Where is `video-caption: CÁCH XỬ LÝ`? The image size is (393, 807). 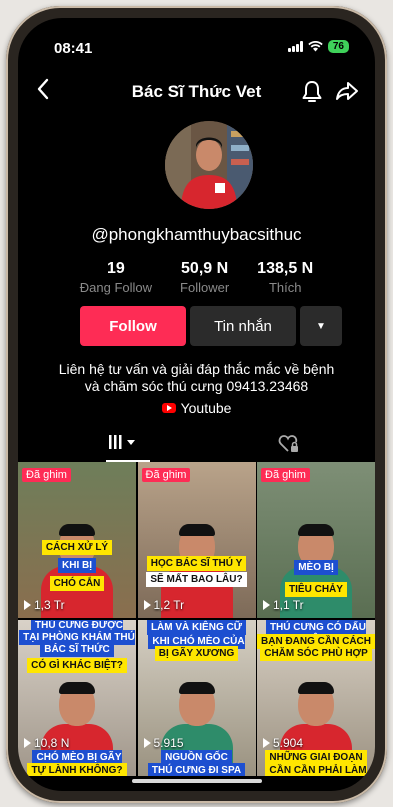 video-caption: CÁCH XỬ LÝ is located at coordinates (77, 547).